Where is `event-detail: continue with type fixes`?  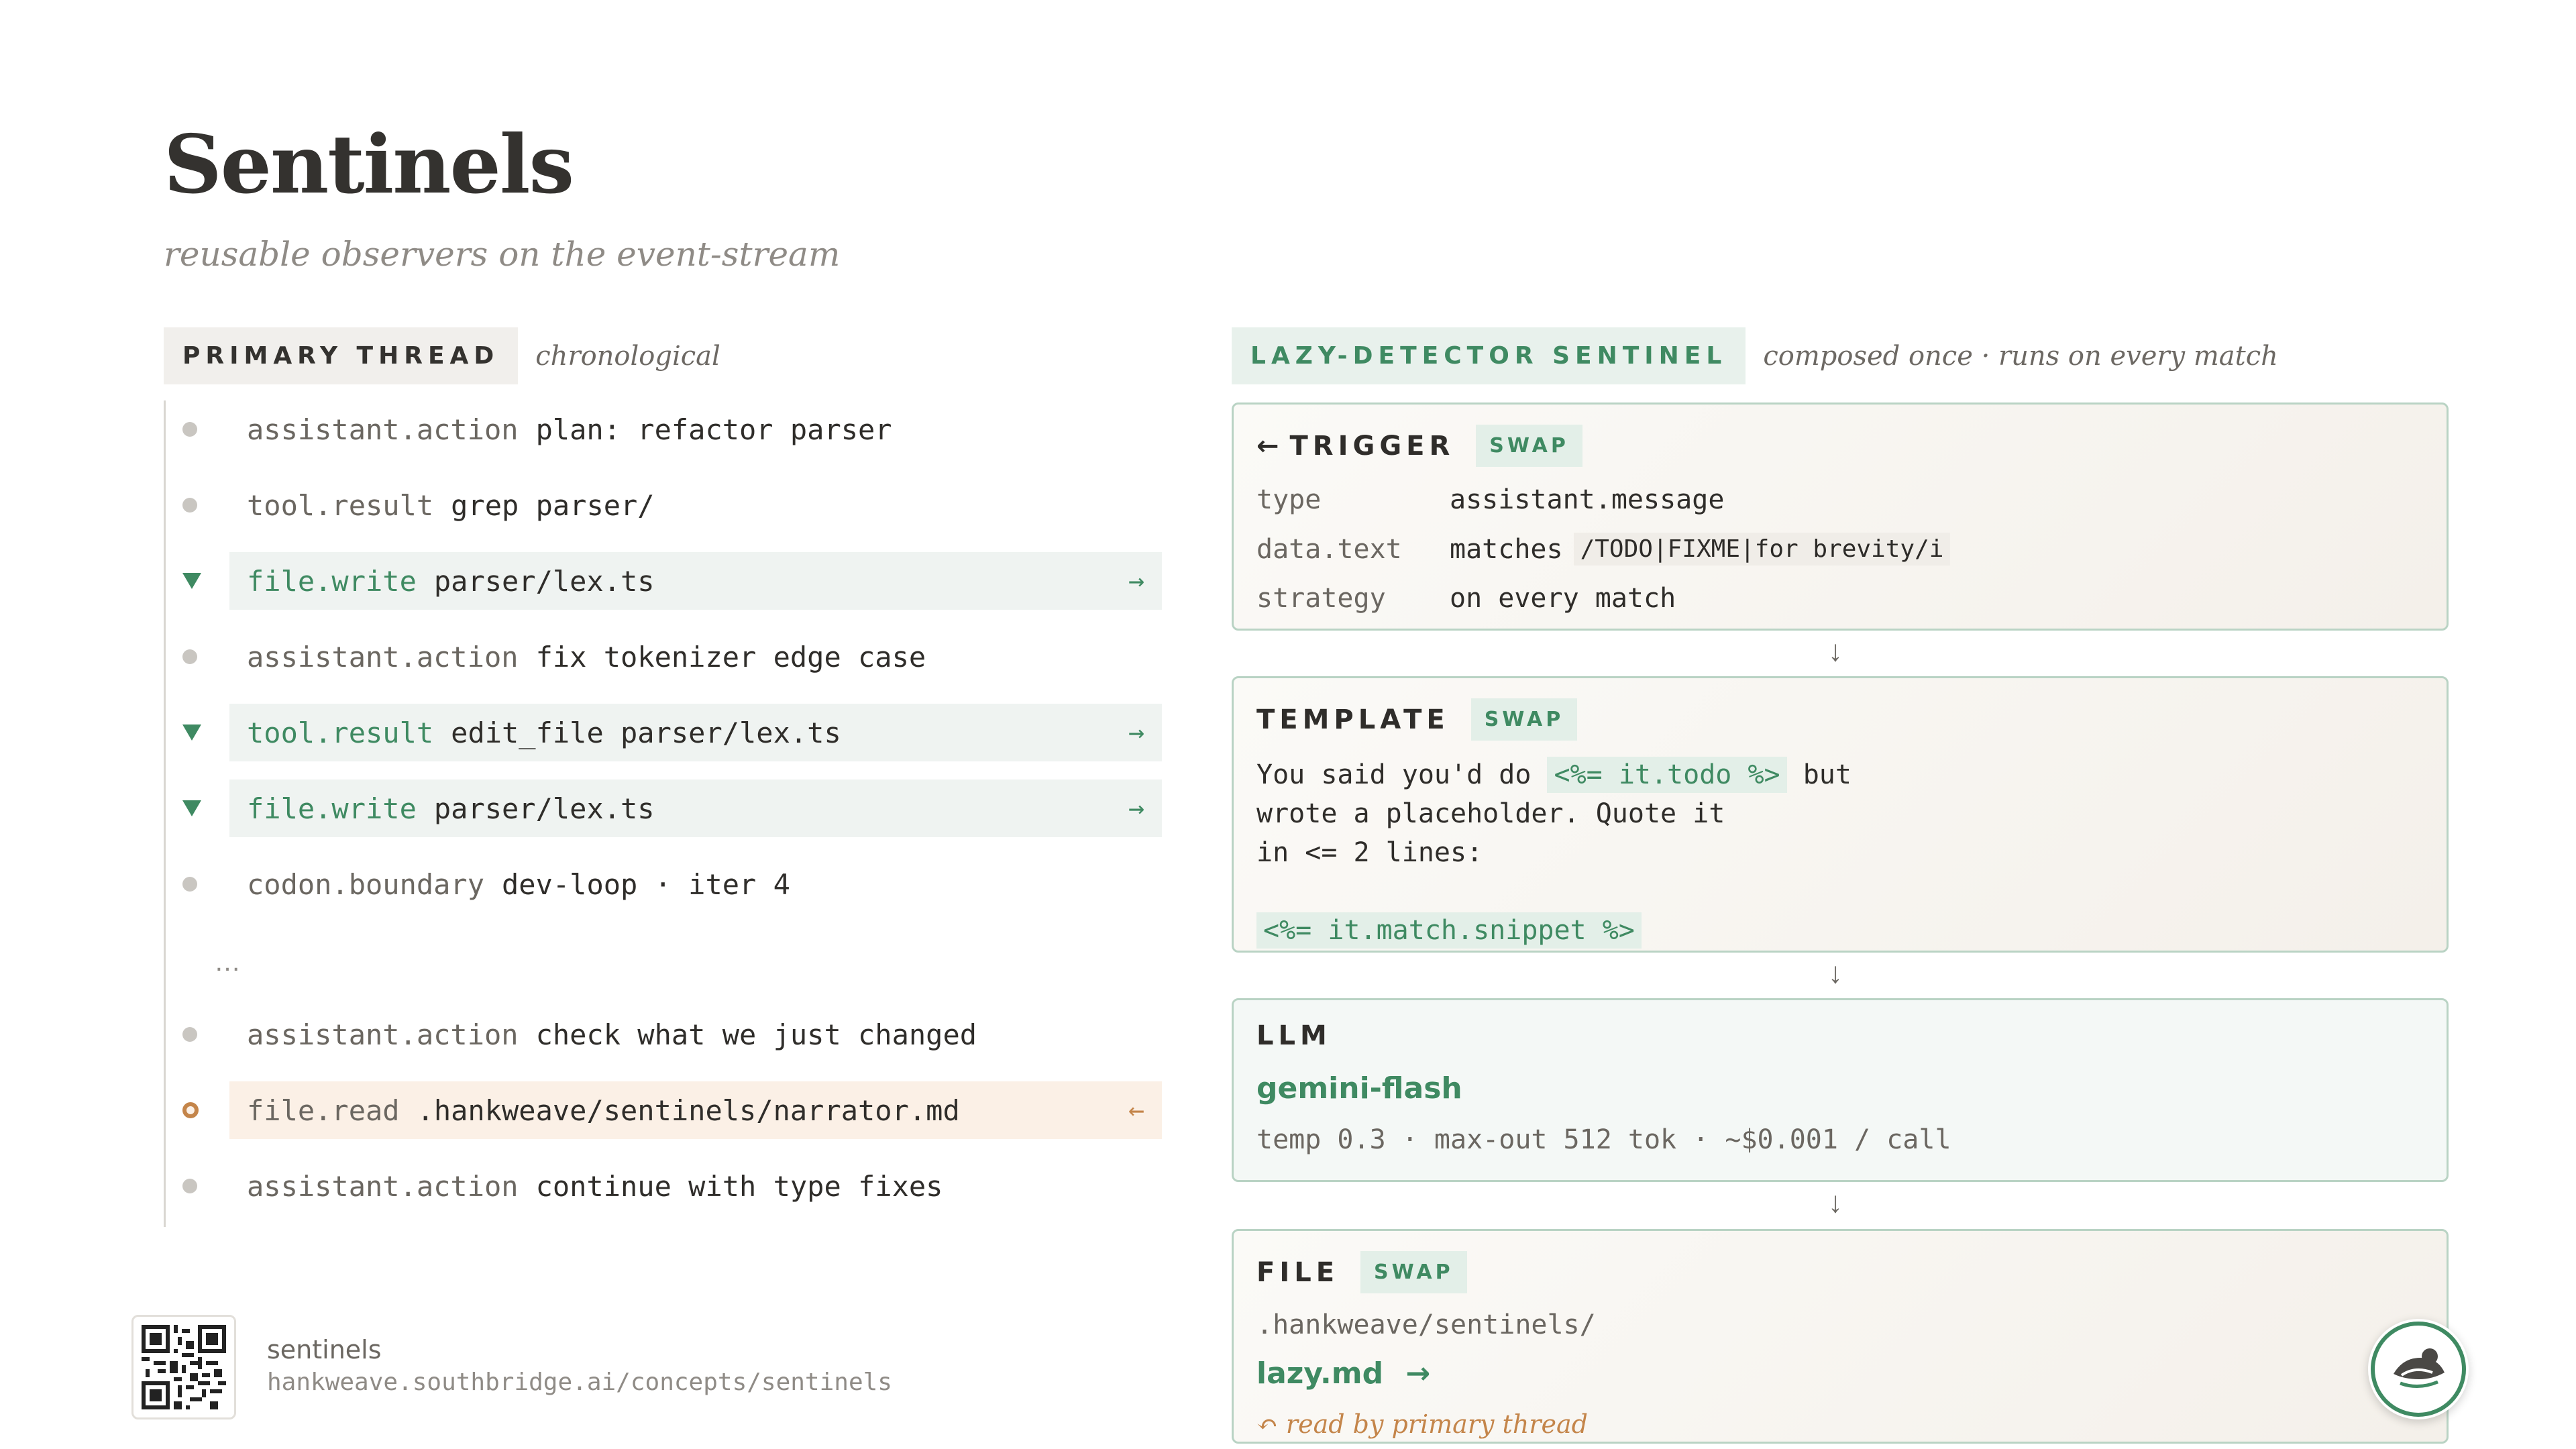
event-detail: continue with type fixes is located at coordinates (739, 1186).